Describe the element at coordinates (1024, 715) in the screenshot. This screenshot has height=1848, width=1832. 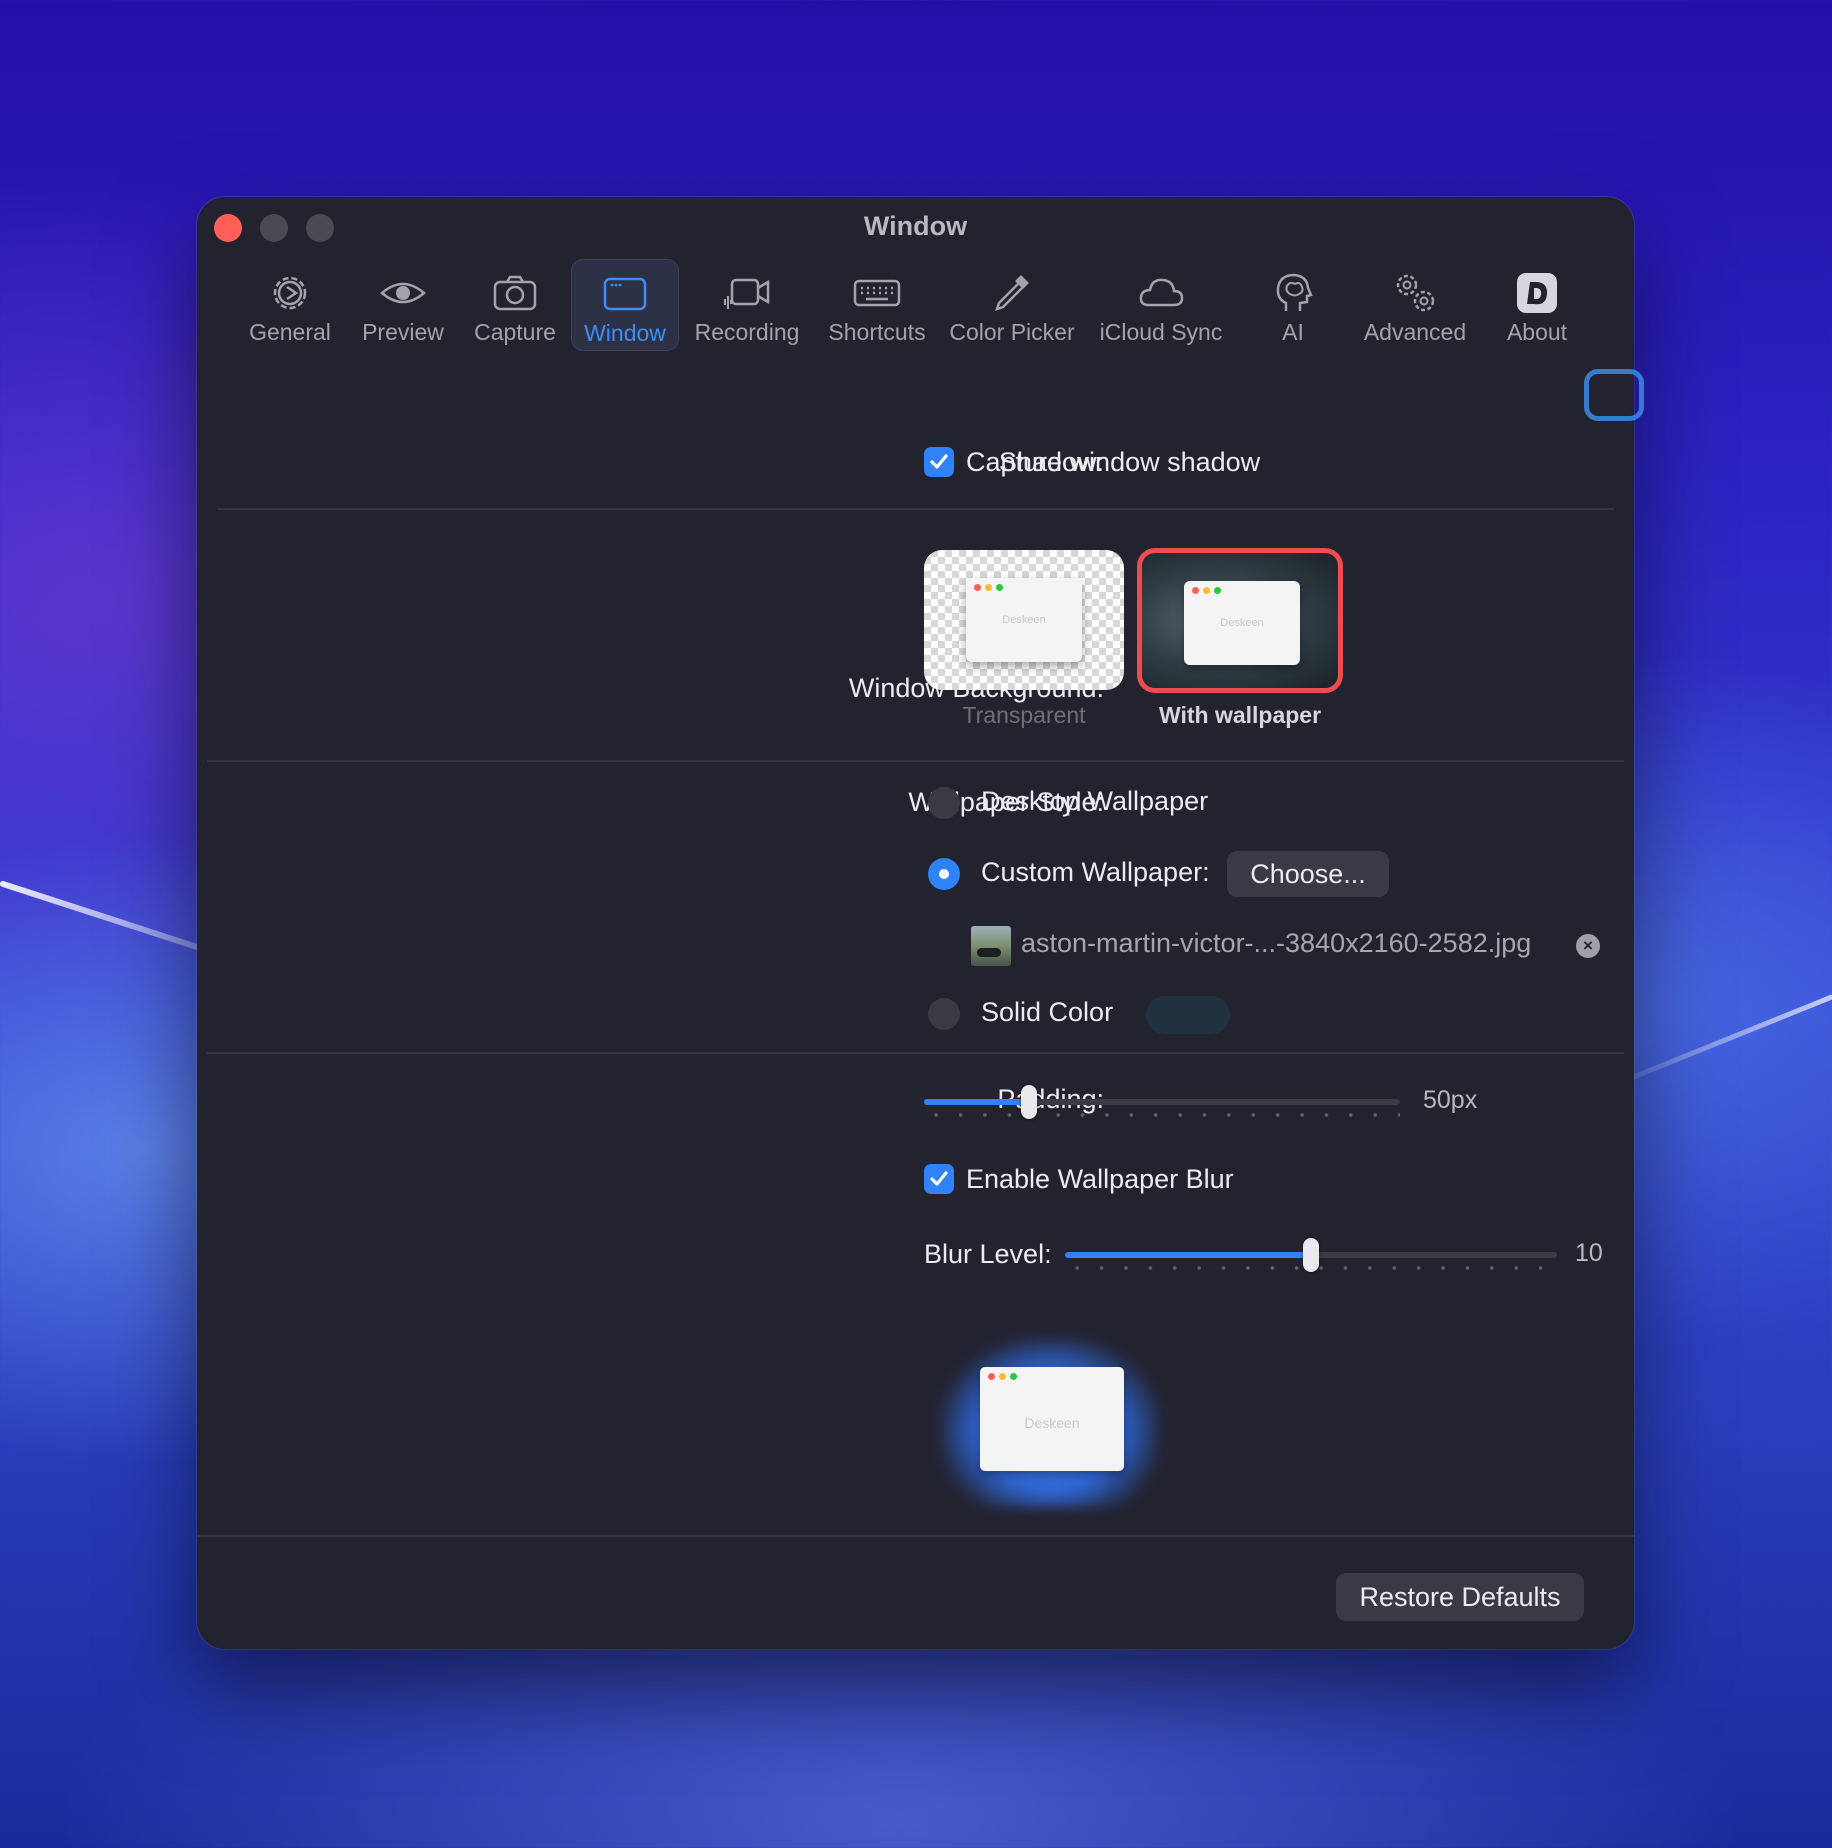
I see `transparent-caption: Transparent` at that location.